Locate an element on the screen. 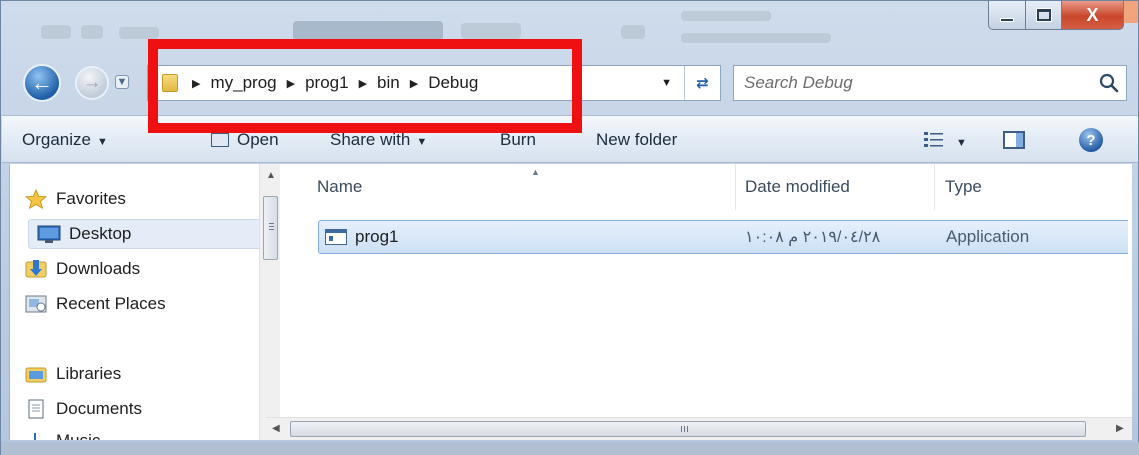 This screenshot has width=1139, height=455. column-header-type: Type is located at coordinates (963, 187).